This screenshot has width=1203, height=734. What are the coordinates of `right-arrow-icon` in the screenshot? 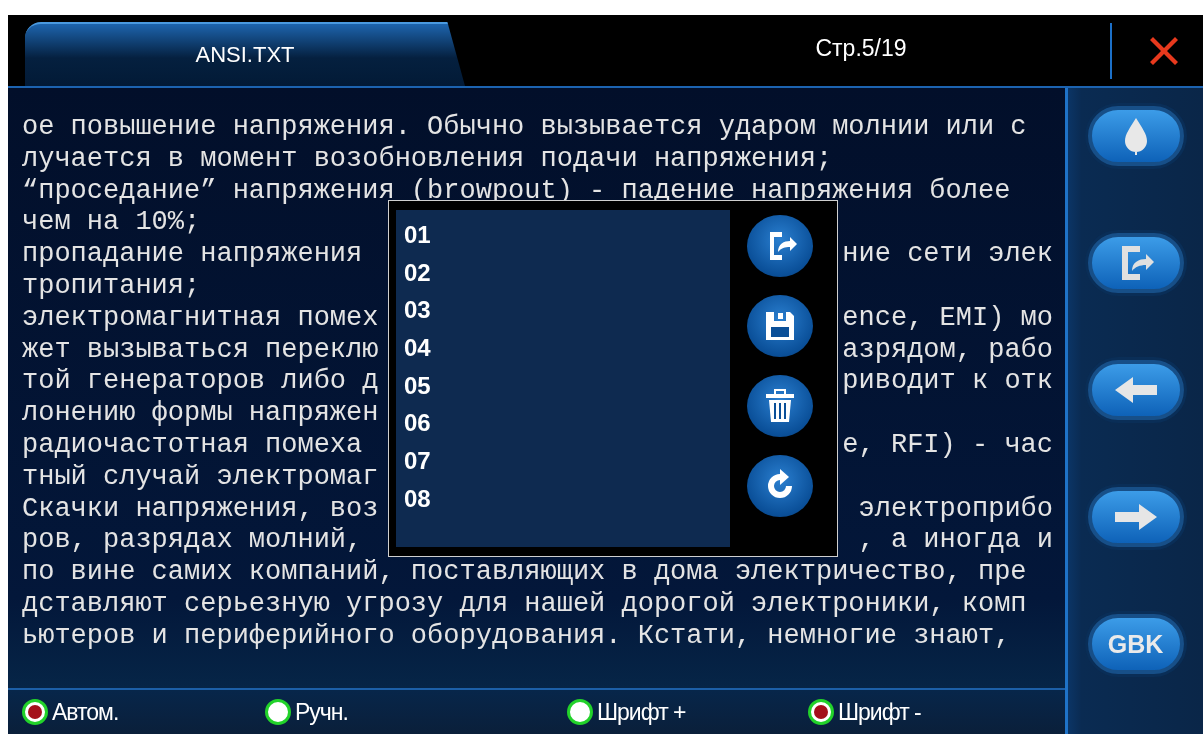 It's located at (1135, 517).